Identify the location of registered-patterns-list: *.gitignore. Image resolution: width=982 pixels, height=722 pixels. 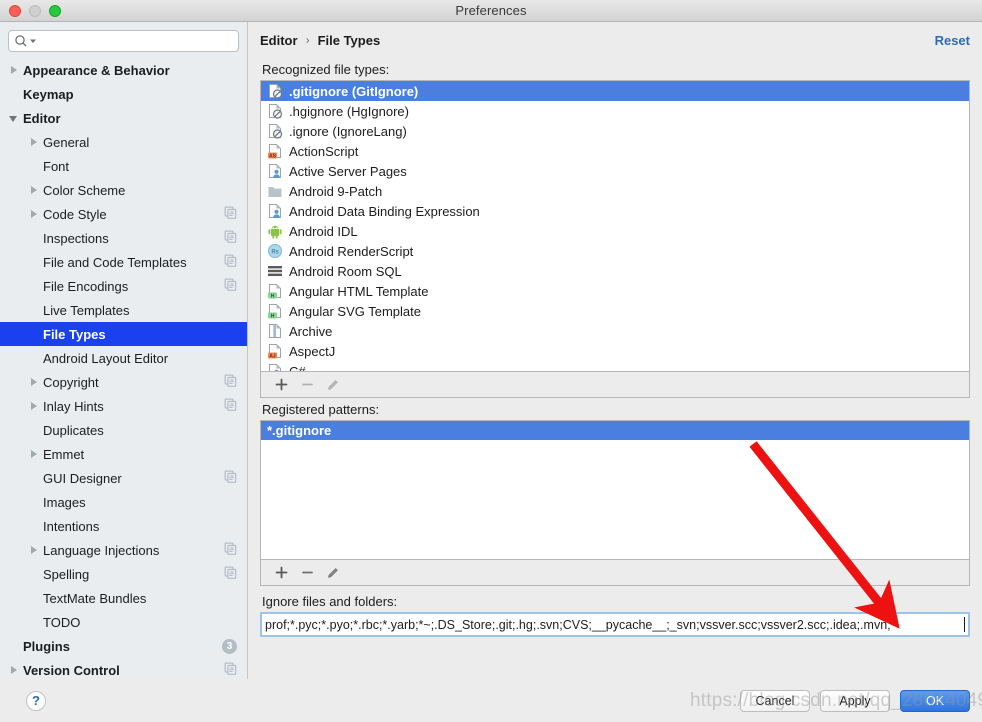
(615, 490).